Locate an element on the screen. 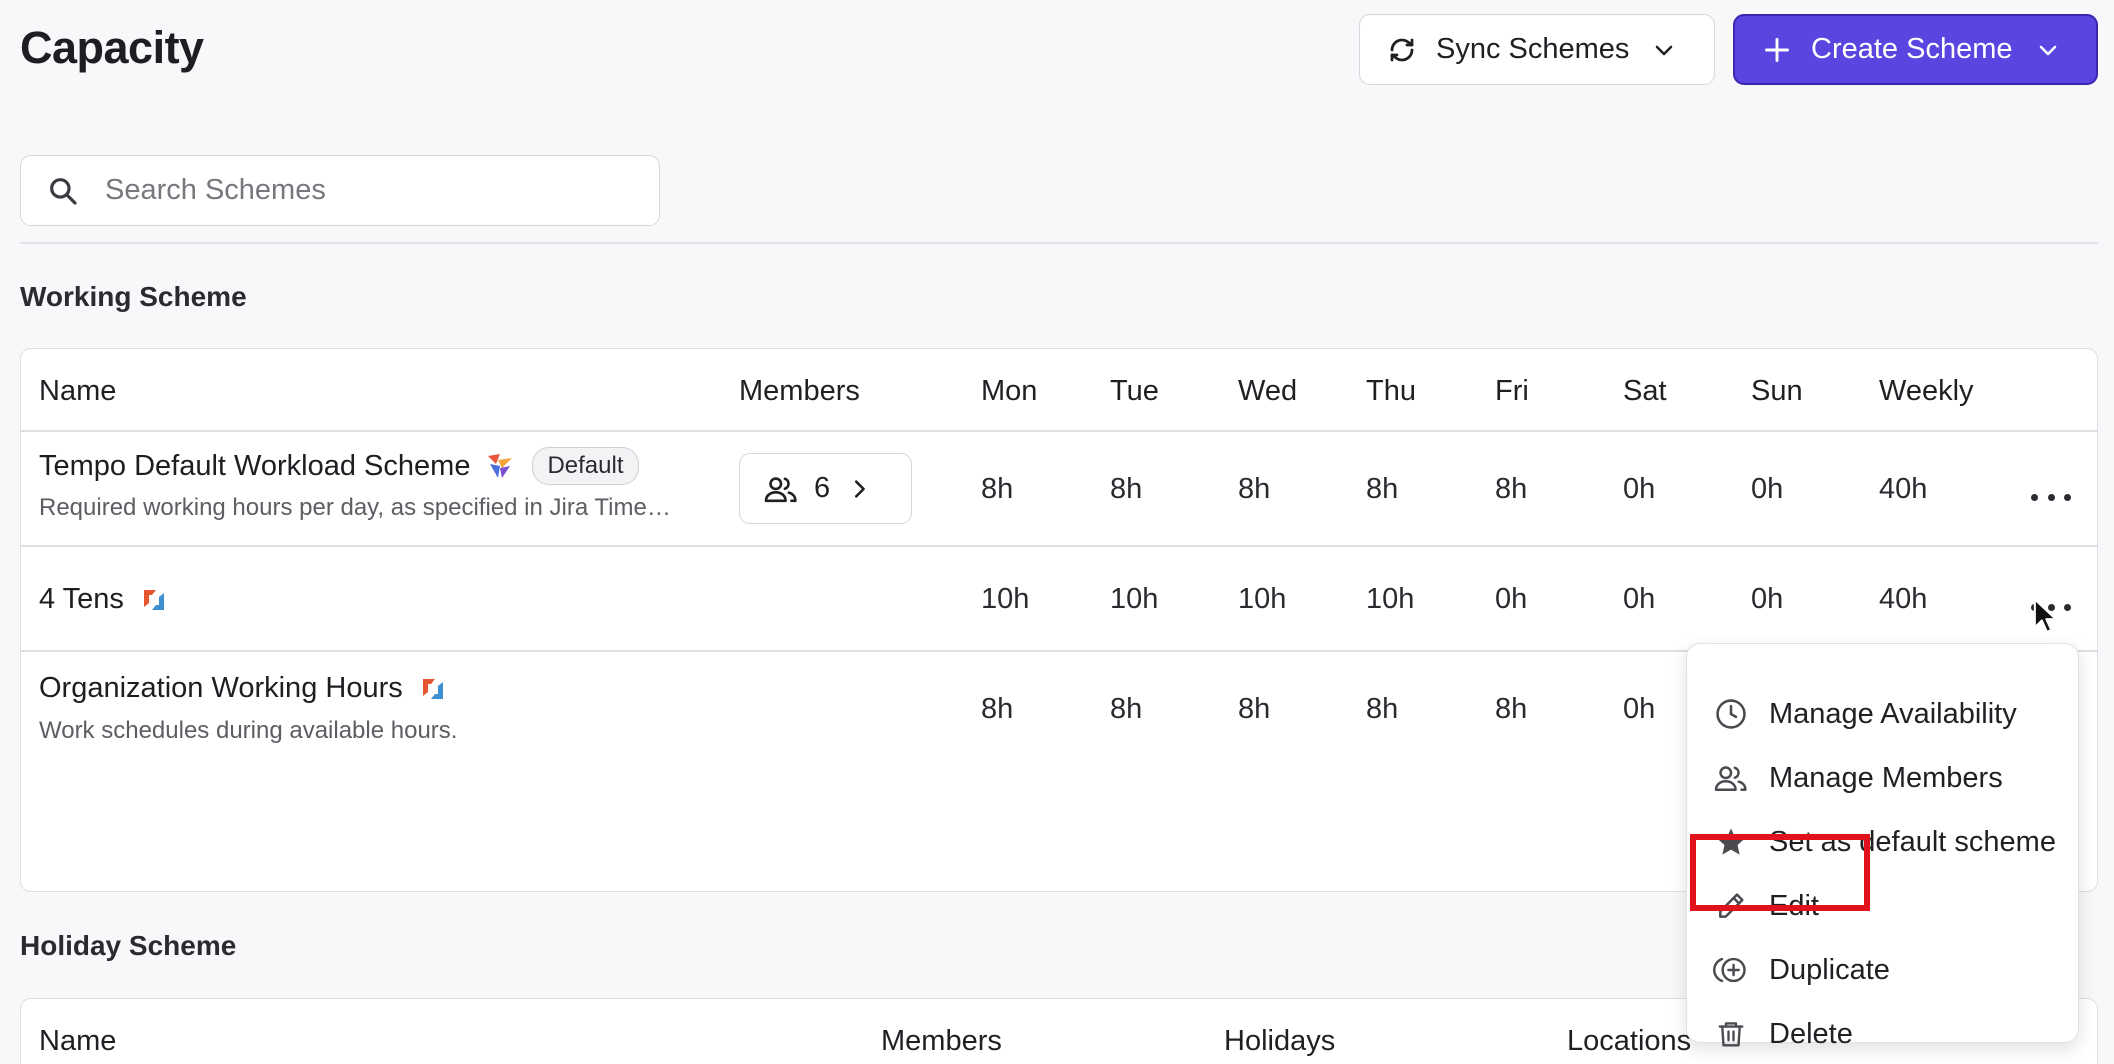 The image size is (2114, 1064). menu-item-label: Duplicate is located at coordinates (1829, 969).